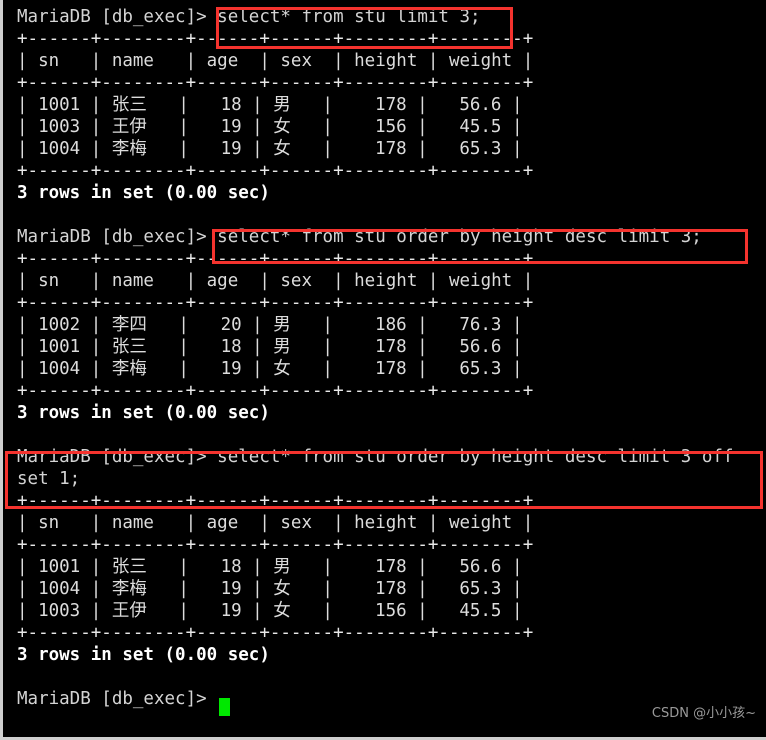 The image size is (766, 740). What do you see at coordinates (270, 325) in the screenshot?
I see `table-row: | 1002 | 李四 | 20 | 男 | 186 | 76.3 |` at bounding box center [270, 325].